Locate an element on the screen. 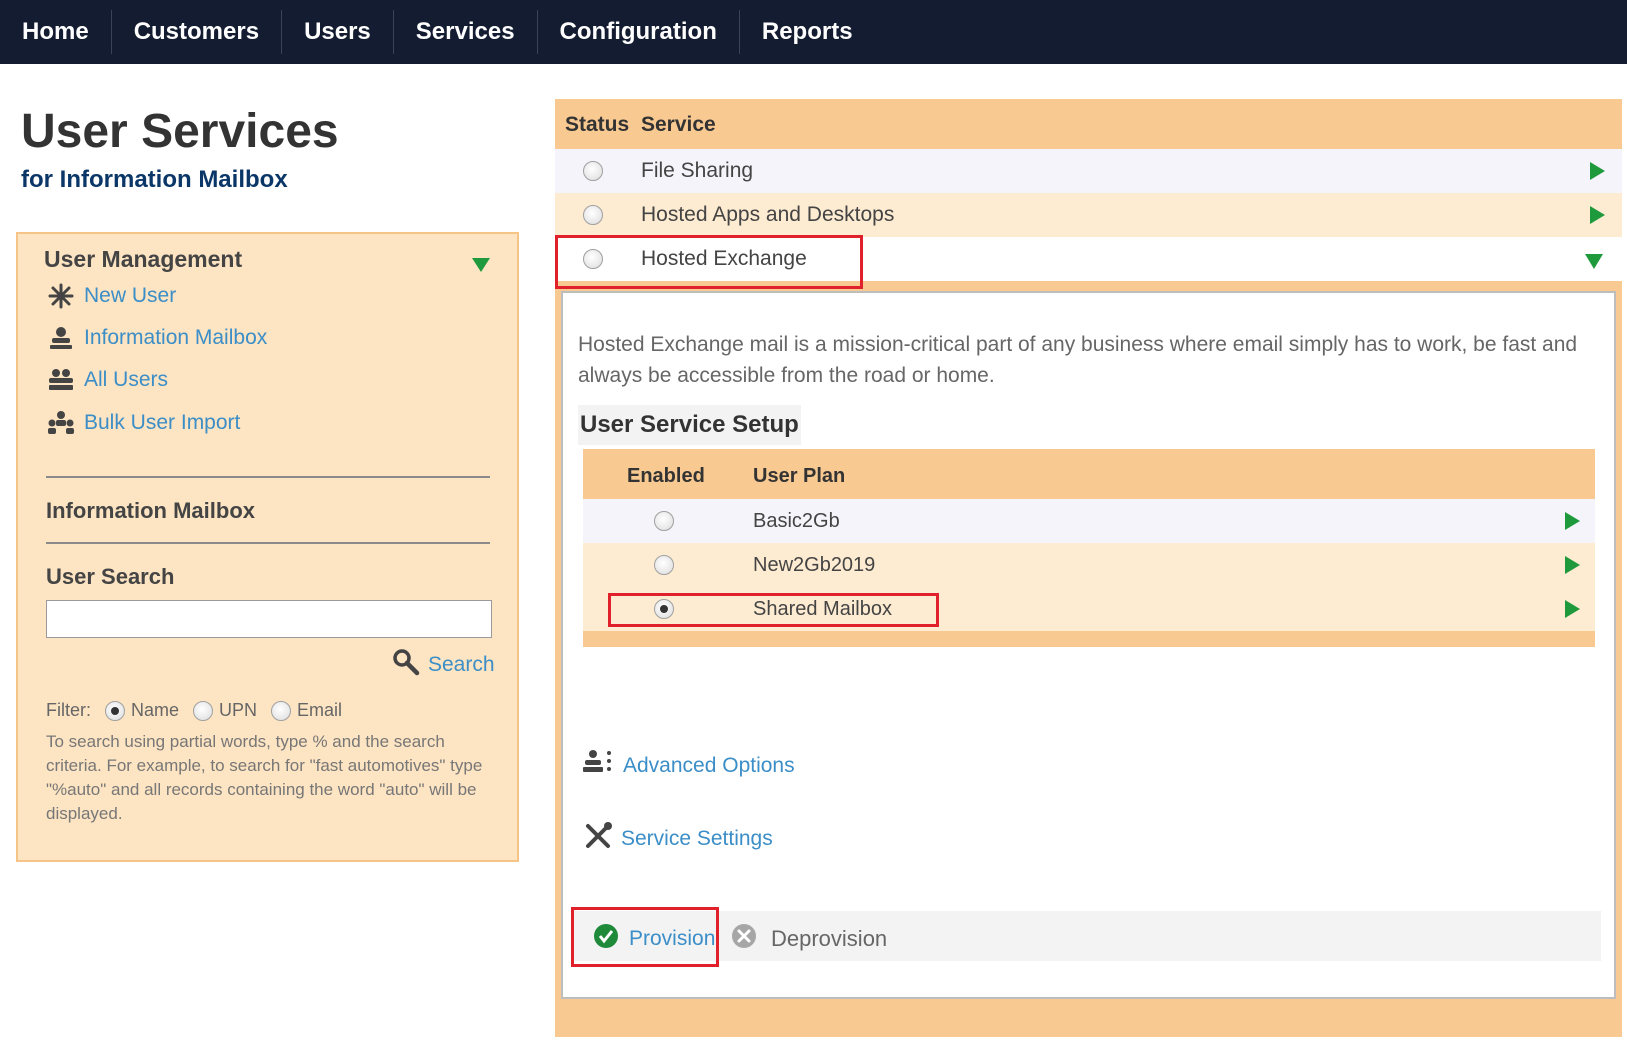  plan-row-basic2gb: Basic2Gb is located at coordinates (1089, 521).